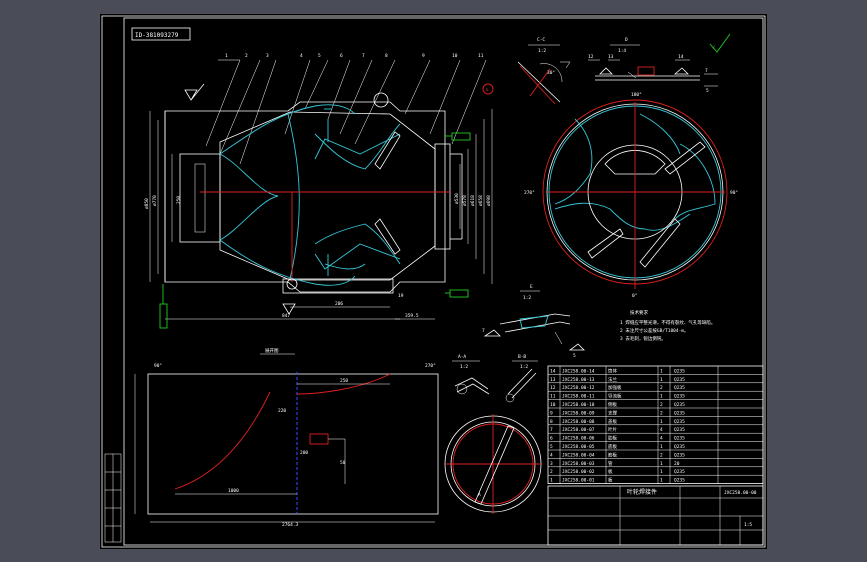 The width and height of the screenshot is (867, 562). Describe the element at coordinates (287, 129) in the screenshot. I see `blade-curve-upper` at that location.